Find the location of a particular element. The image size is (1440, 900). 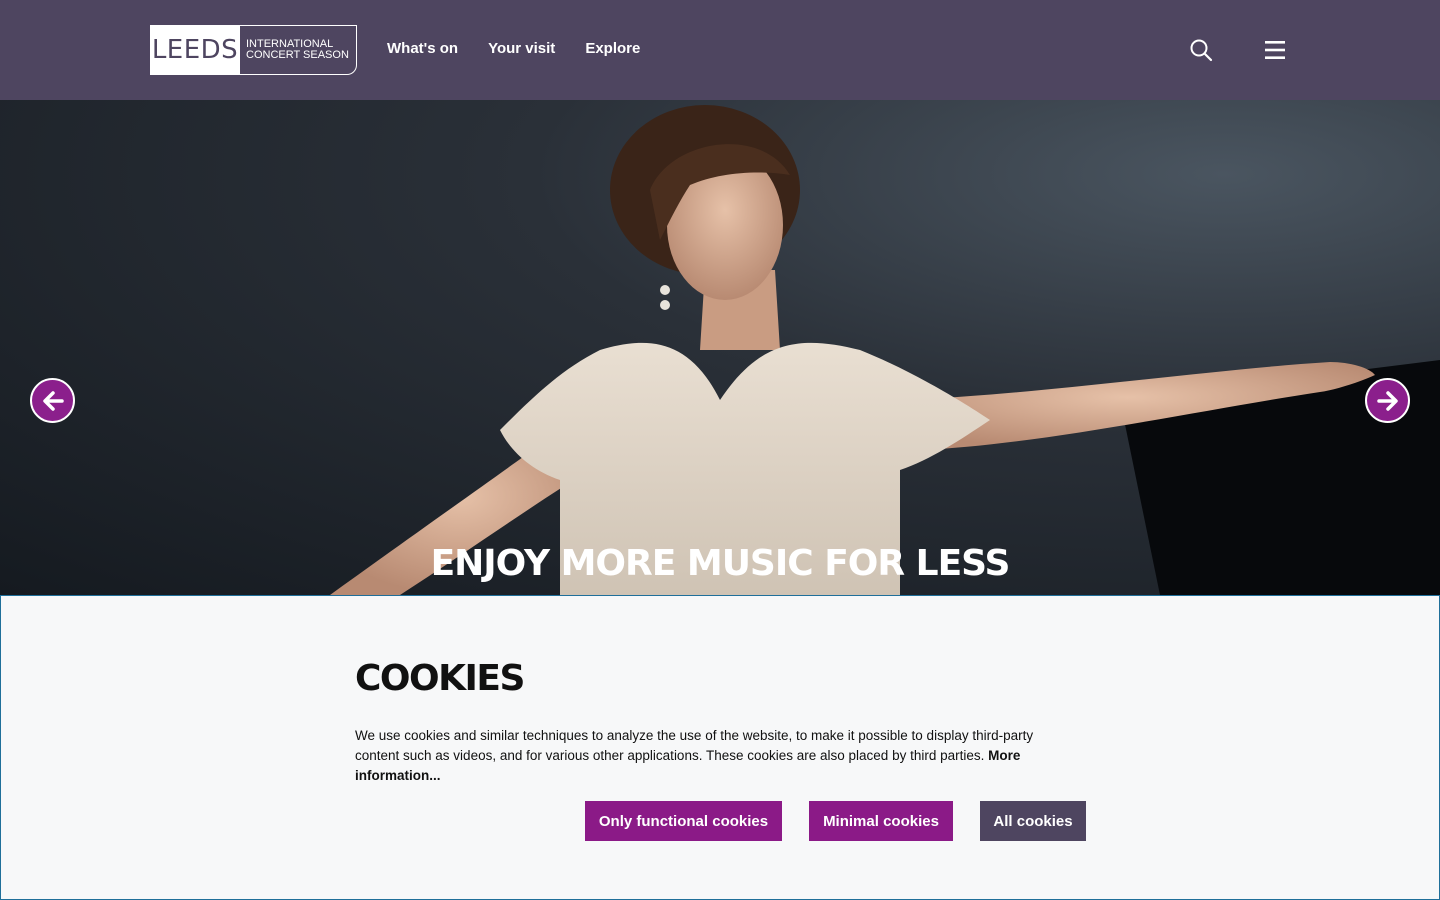

all-cookies-button: All cookies is located at coordinates (1033, 821).